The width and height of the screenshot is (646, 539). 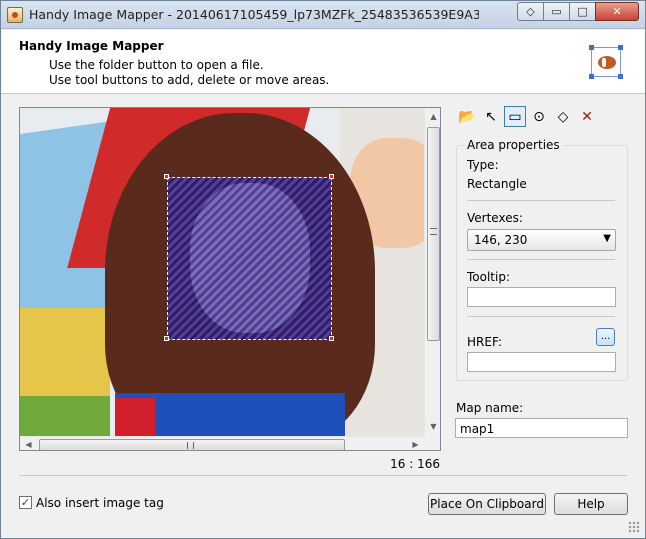 What do you see at coordinates (91, 46) in the screenshot?
I see `header-title: Handy Image Mapper` at bounding box center [91, 46].